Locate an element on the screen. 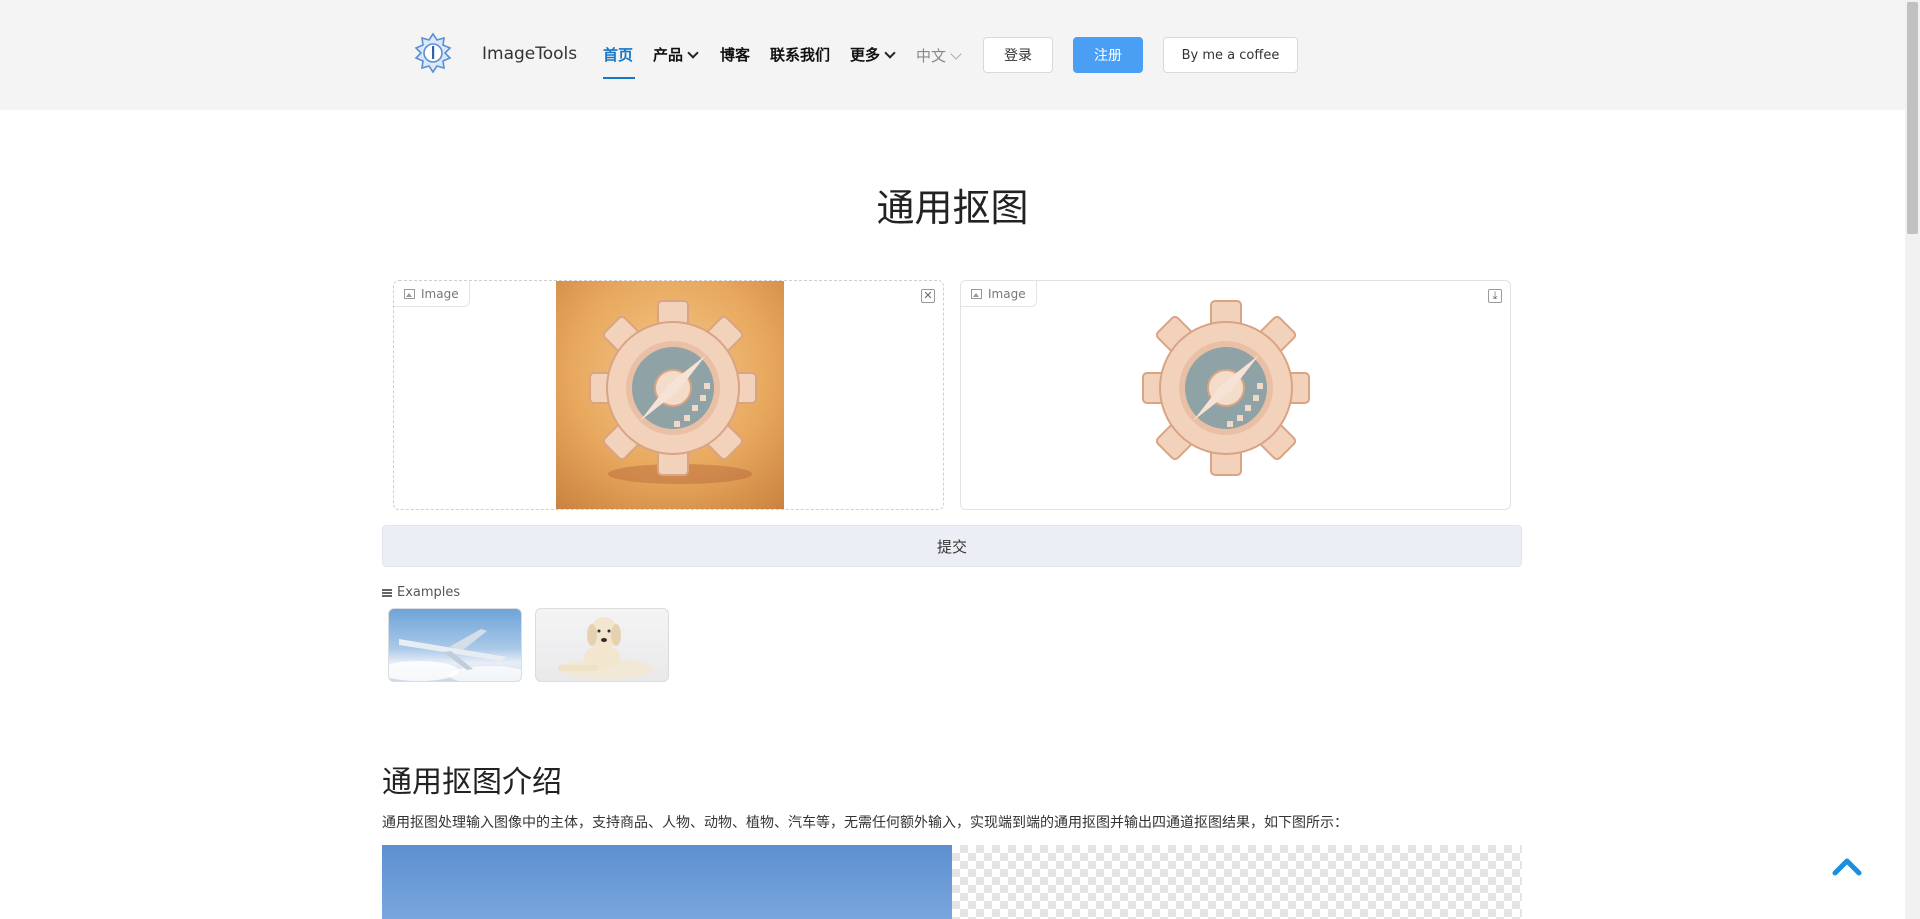 This screenshot has width=1920, height=919. example-dog is located at coordinates (602, 645).